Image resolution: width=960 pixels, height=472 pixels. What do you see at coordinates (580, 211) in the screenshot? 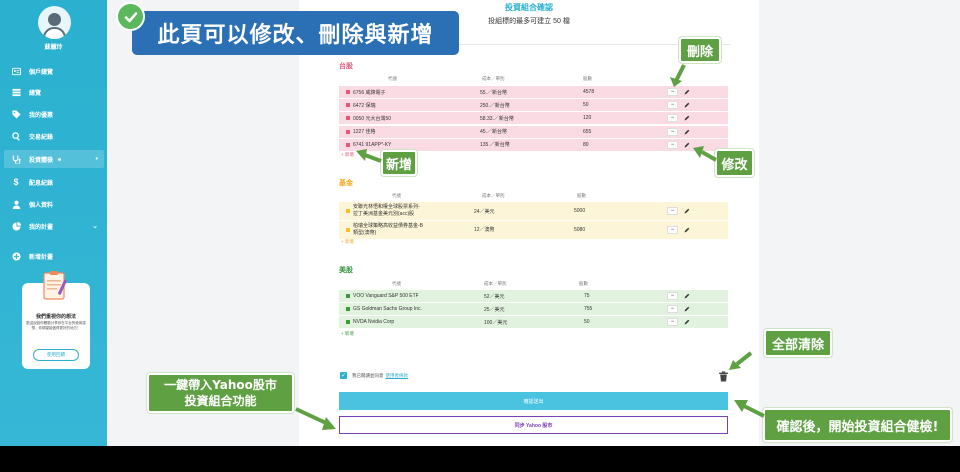
I see `holding-shares: 5000` at bounding box center [580, 211].